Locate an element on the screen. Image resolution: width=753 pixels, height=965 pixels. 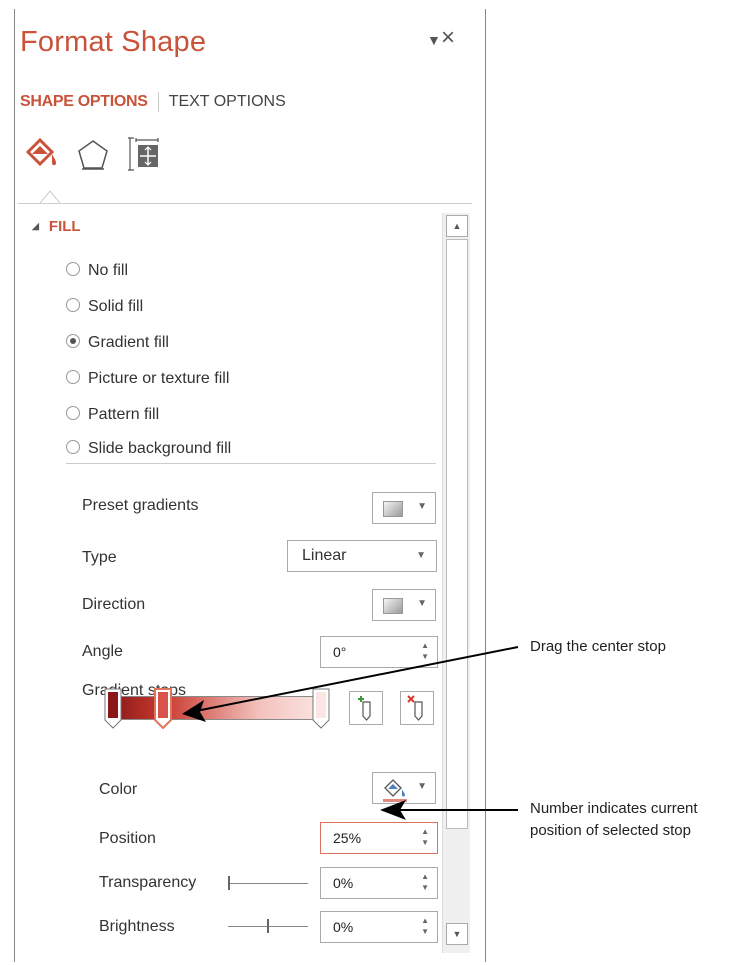
slider-track is located at coordinates (268, 883).